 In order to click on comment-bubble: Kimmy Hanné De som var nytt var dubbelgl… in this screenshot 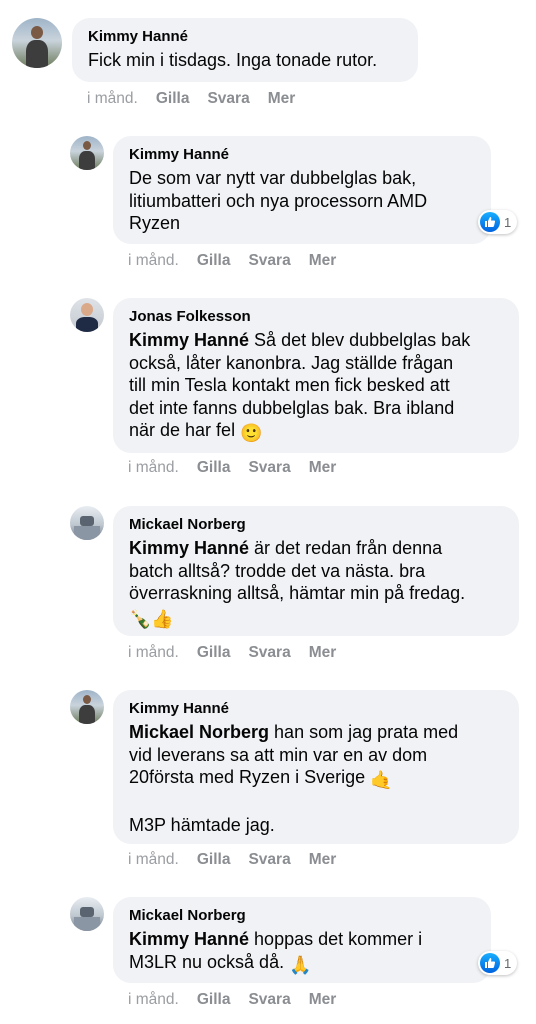, I will do `click(302, 190)`.